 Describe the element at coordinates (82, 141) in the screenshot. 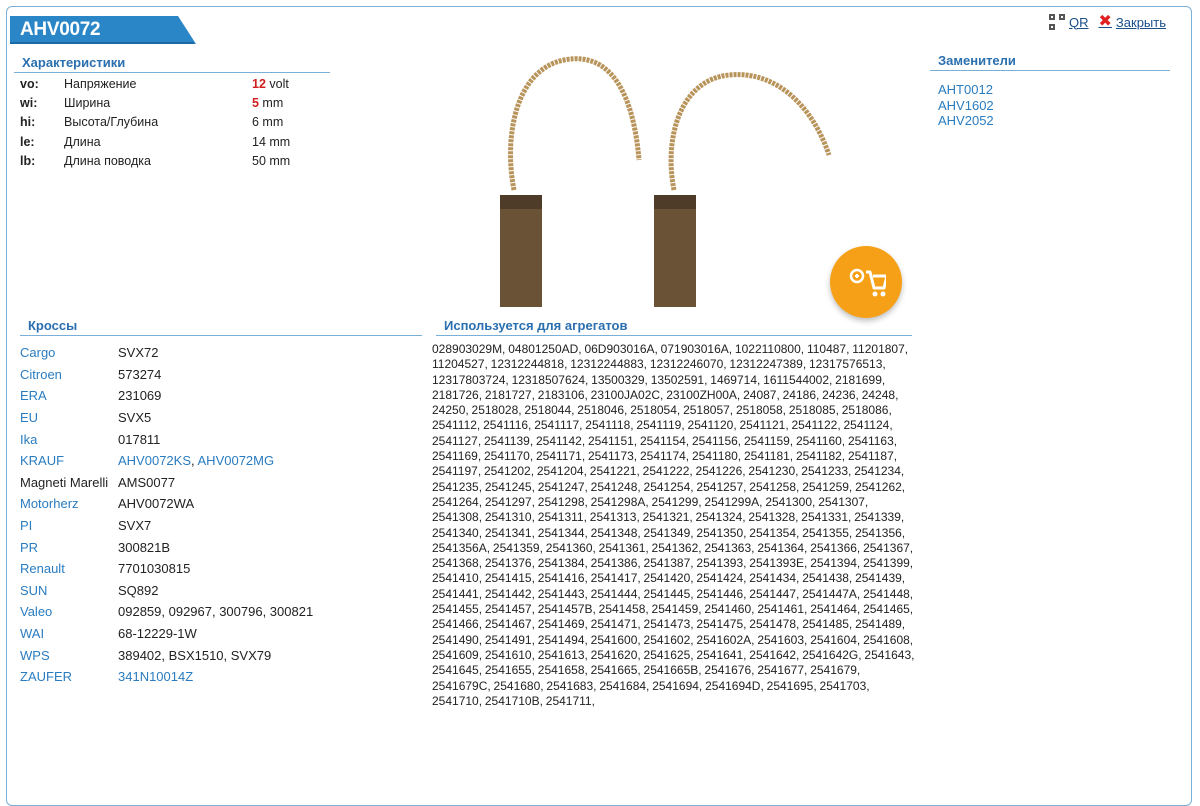

I see `spec-label: Длина` at that location.